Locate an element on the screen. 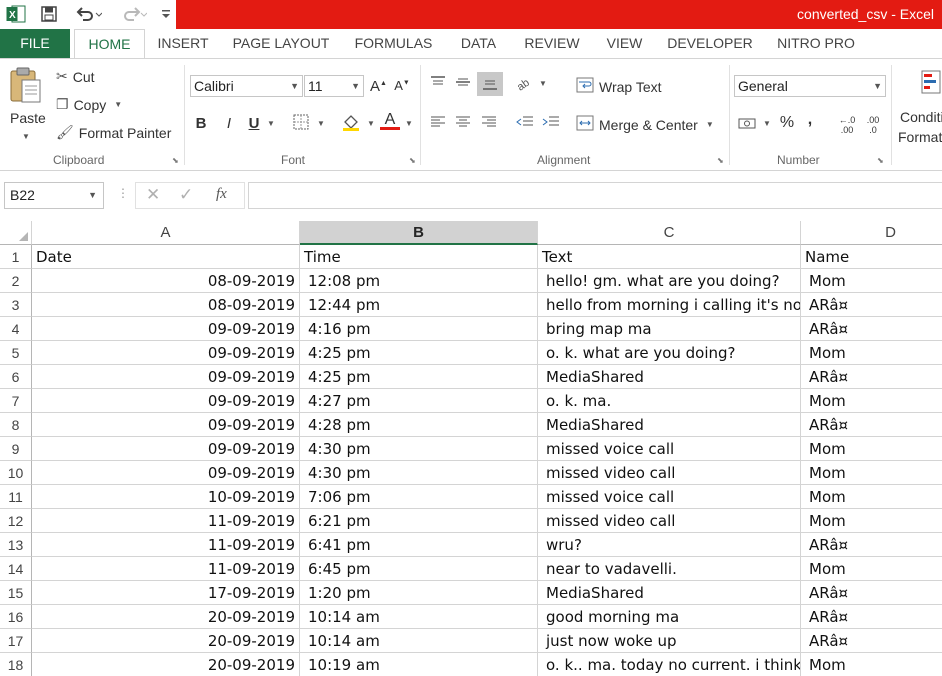 The height and width of the screenshot is (676, 942). column-header-a: A is located at coordinates (166, 233).